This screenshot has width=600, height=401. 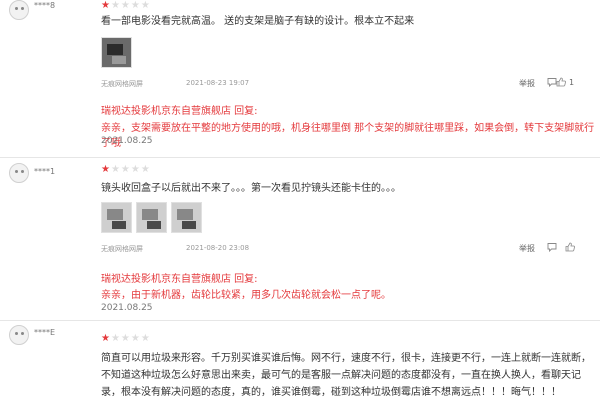 What do you see at coordinates (218, 248) in the screenshot?
I see `review-date: 2021-08-20 23:08` at bounding box center [218, 248].